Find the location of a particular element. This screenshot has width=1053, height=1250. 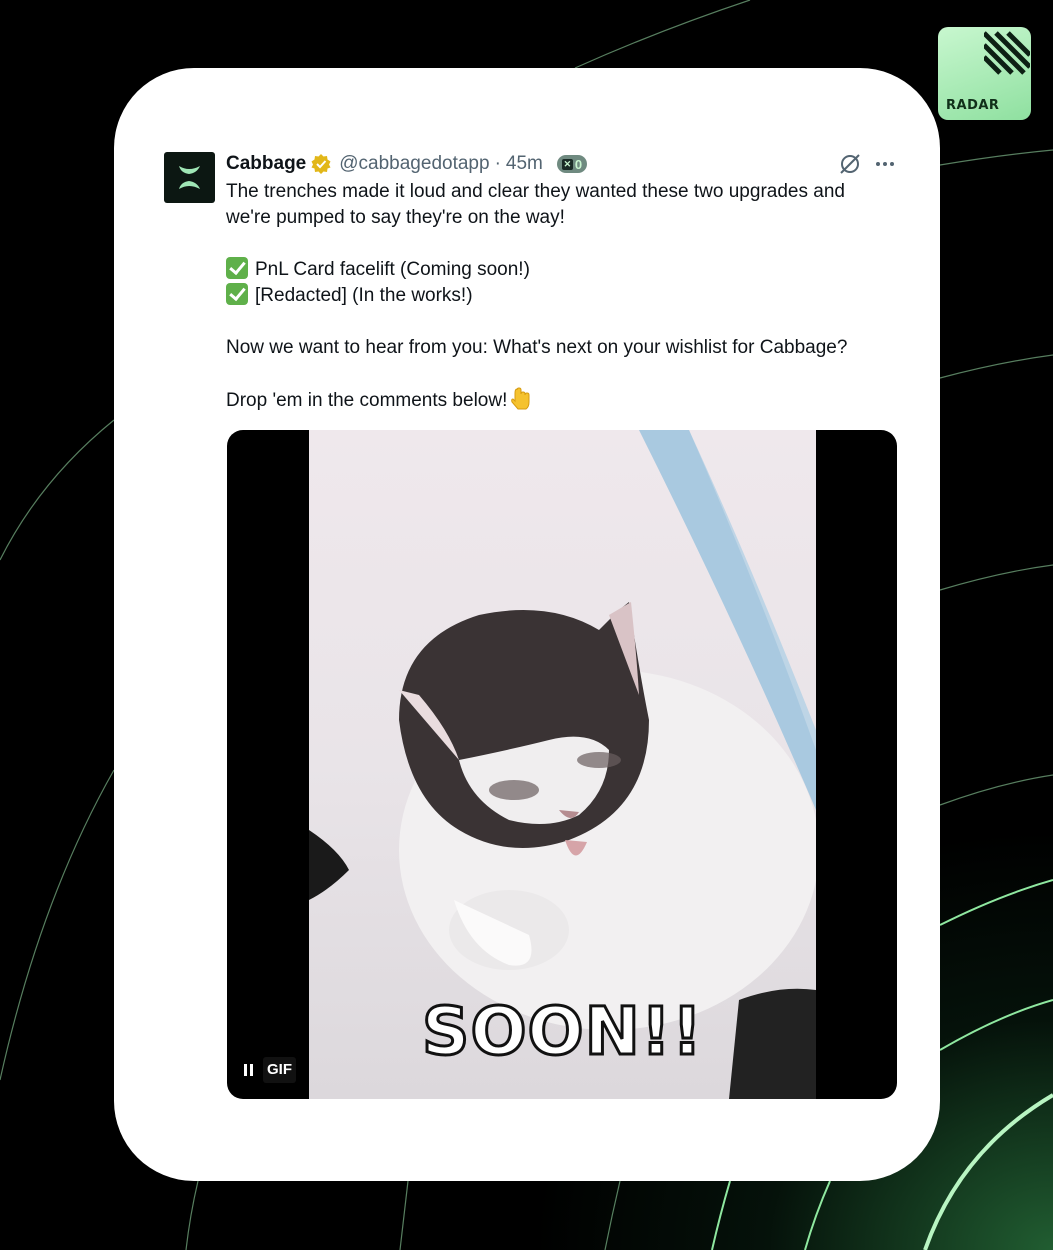

more-options-icon is located at coordinates (885, 164).